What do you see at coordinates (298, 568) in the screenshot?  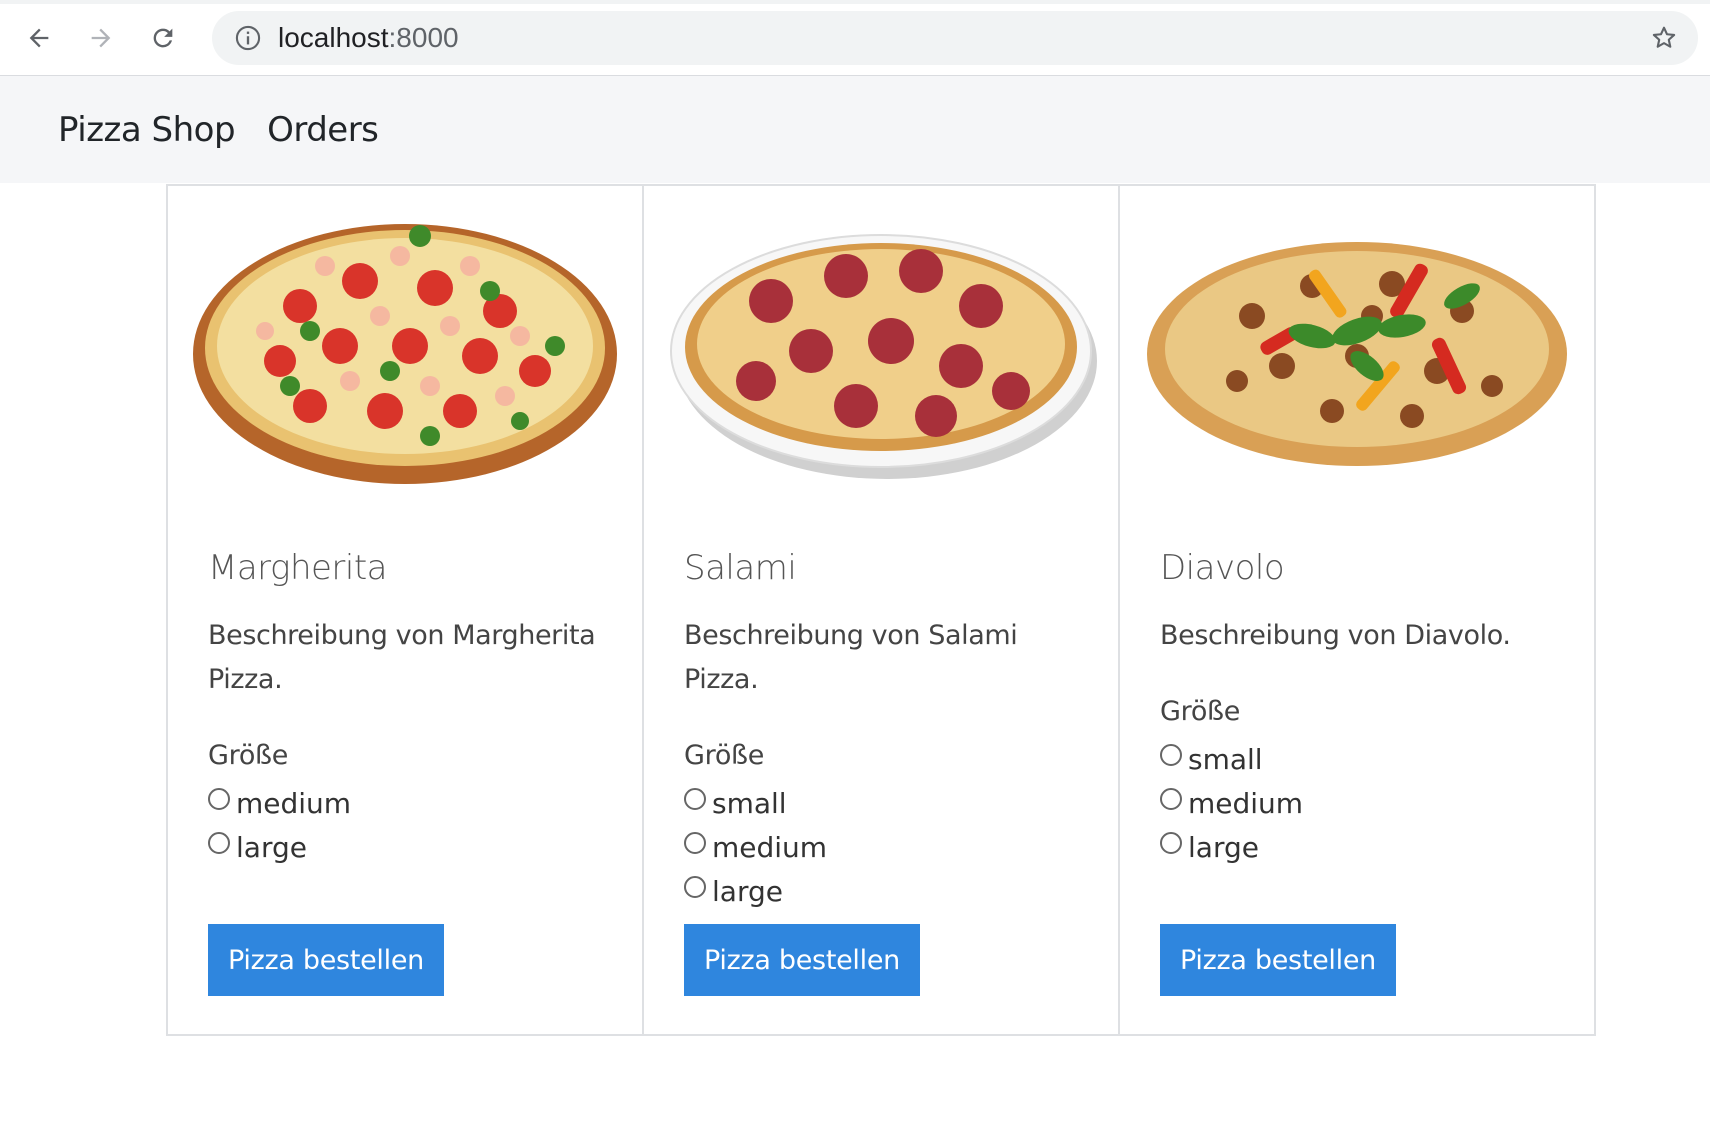 I see `pizza-name: Margherita` at bounding box center [298, 568].